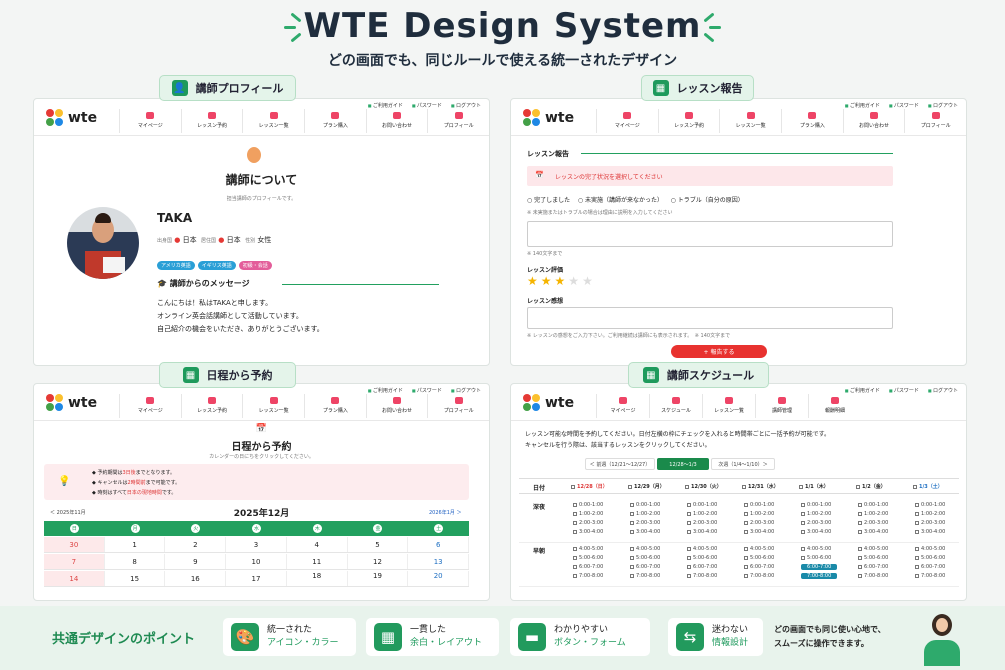 The height and width of the screenshot is (670, 1005). Describe the element at coordinates (256, 561) in the screenshot. I see `calendar-day: 10` at that location.